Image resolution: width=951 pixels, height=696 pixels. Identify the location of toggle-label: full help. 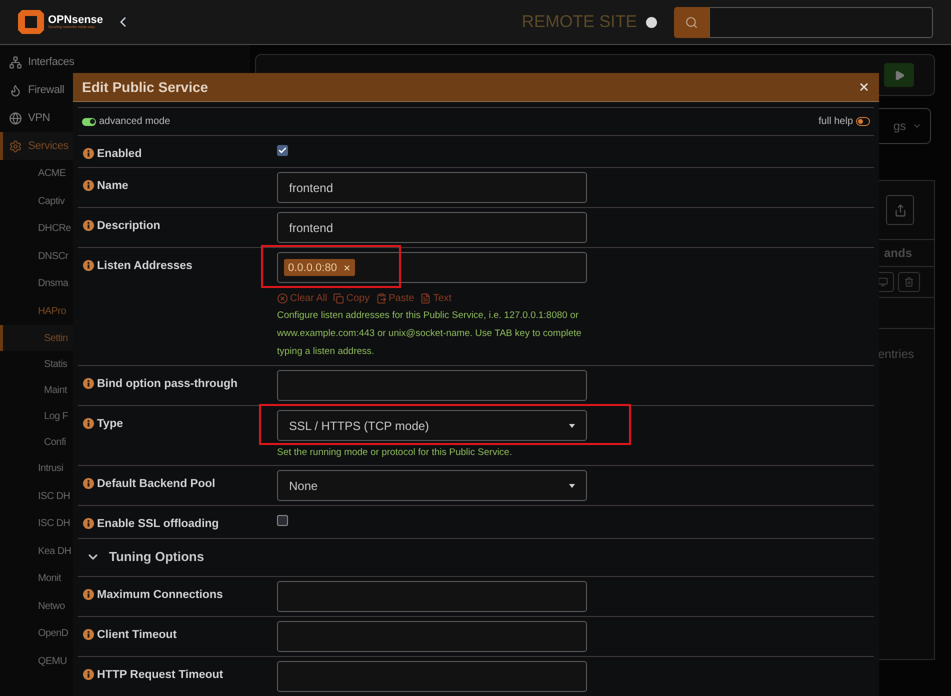
(835, 122).